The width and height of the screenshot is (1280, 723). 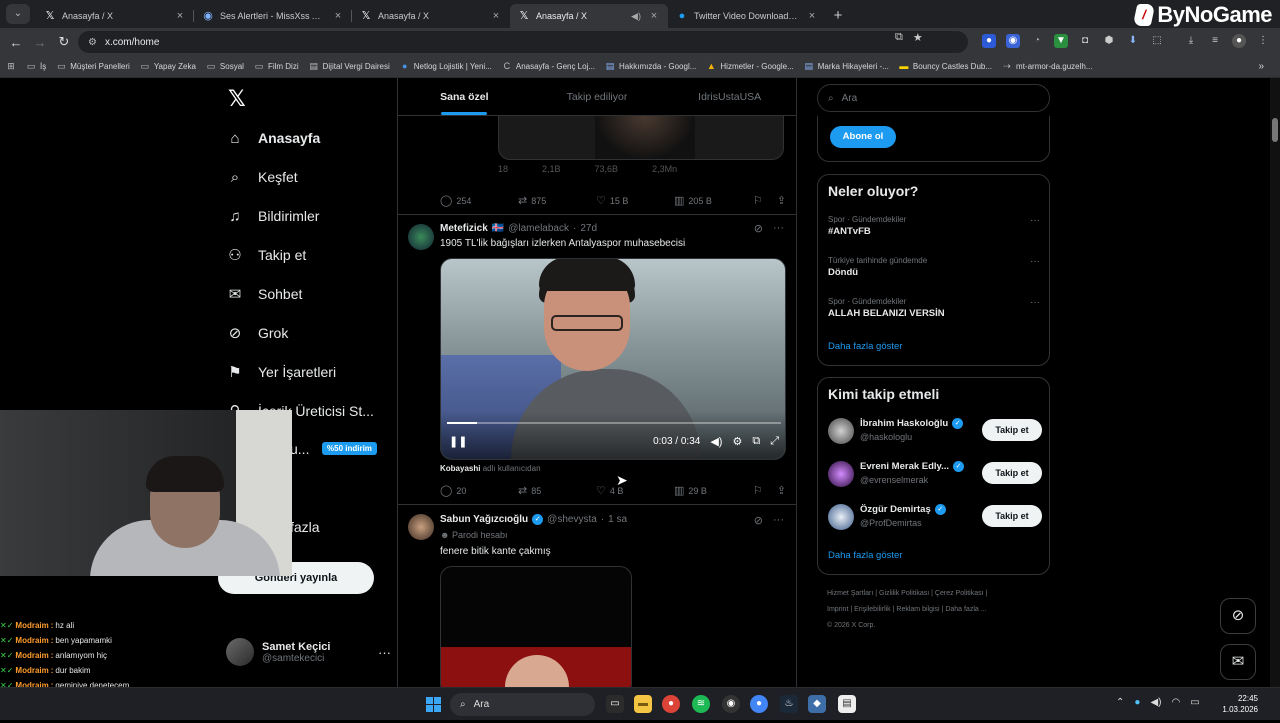 What do you see at coordinates (716, 441) in the screenshot?
I see `volume-icon: ◀)` at bounding box center [716, 441].